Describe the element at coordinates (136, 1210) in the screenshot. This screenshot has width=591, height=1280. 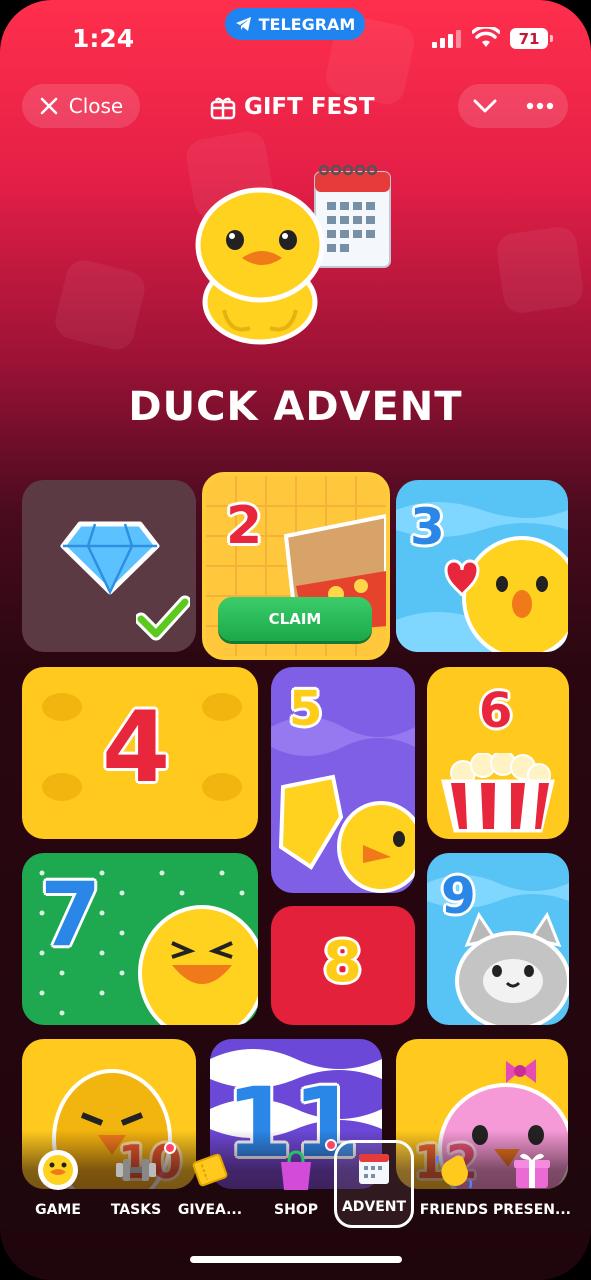
I see `nav-label: TASKS` at that location.